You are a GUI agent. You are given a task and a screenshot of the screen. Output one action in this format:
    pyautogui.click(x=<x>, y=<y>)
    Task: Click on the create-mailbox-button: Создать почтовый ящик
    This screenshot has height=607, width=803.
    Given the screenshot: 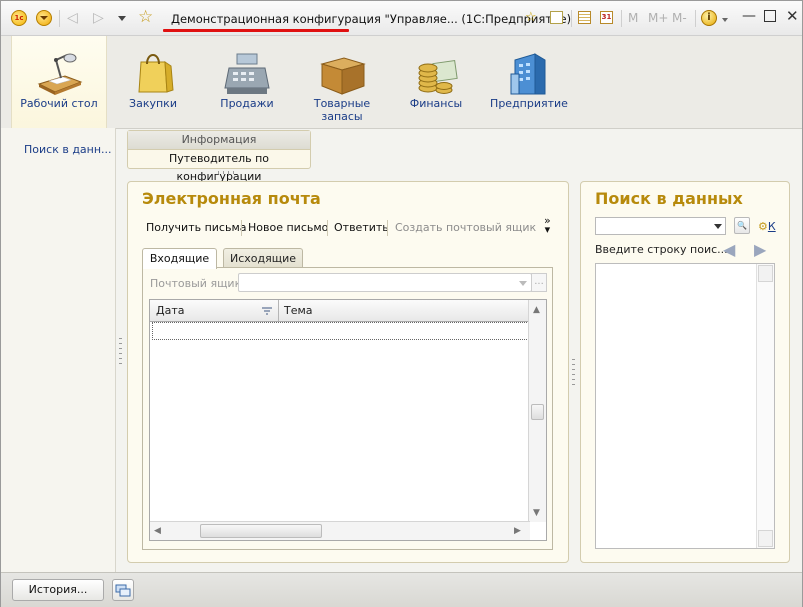 What is the action you would take?
    pyautogui.click(x=465, y=227)
    